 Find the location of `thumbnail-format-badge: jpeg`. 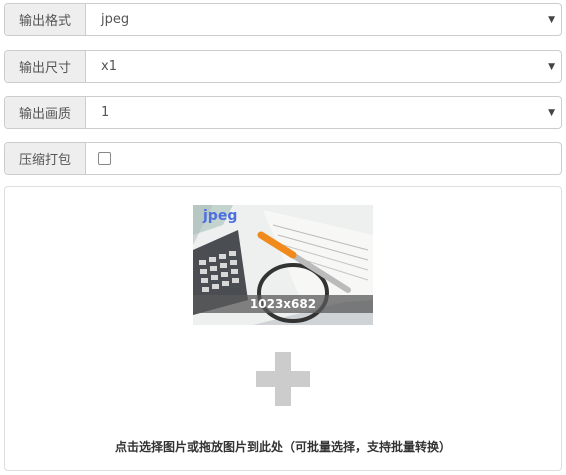

thumbnail-format-badge: jpeg is located at coordinates (220, 216).